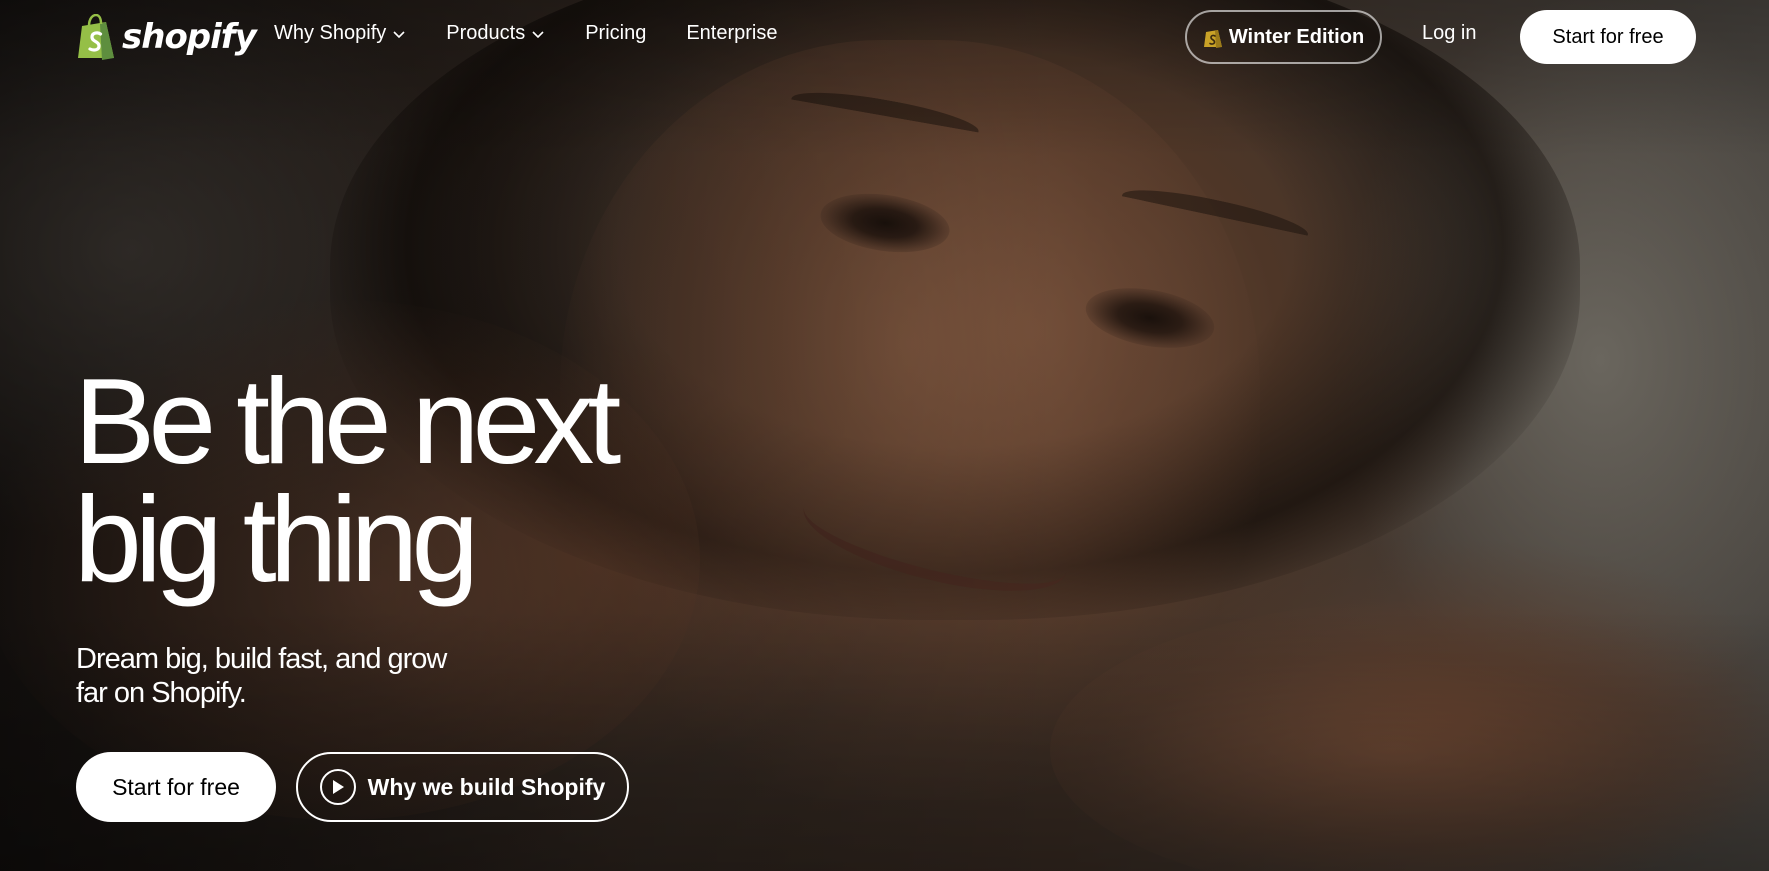 The image size is (1769, 871). I want to click on nav-item-label: Why Shopify, so click(330, 33).